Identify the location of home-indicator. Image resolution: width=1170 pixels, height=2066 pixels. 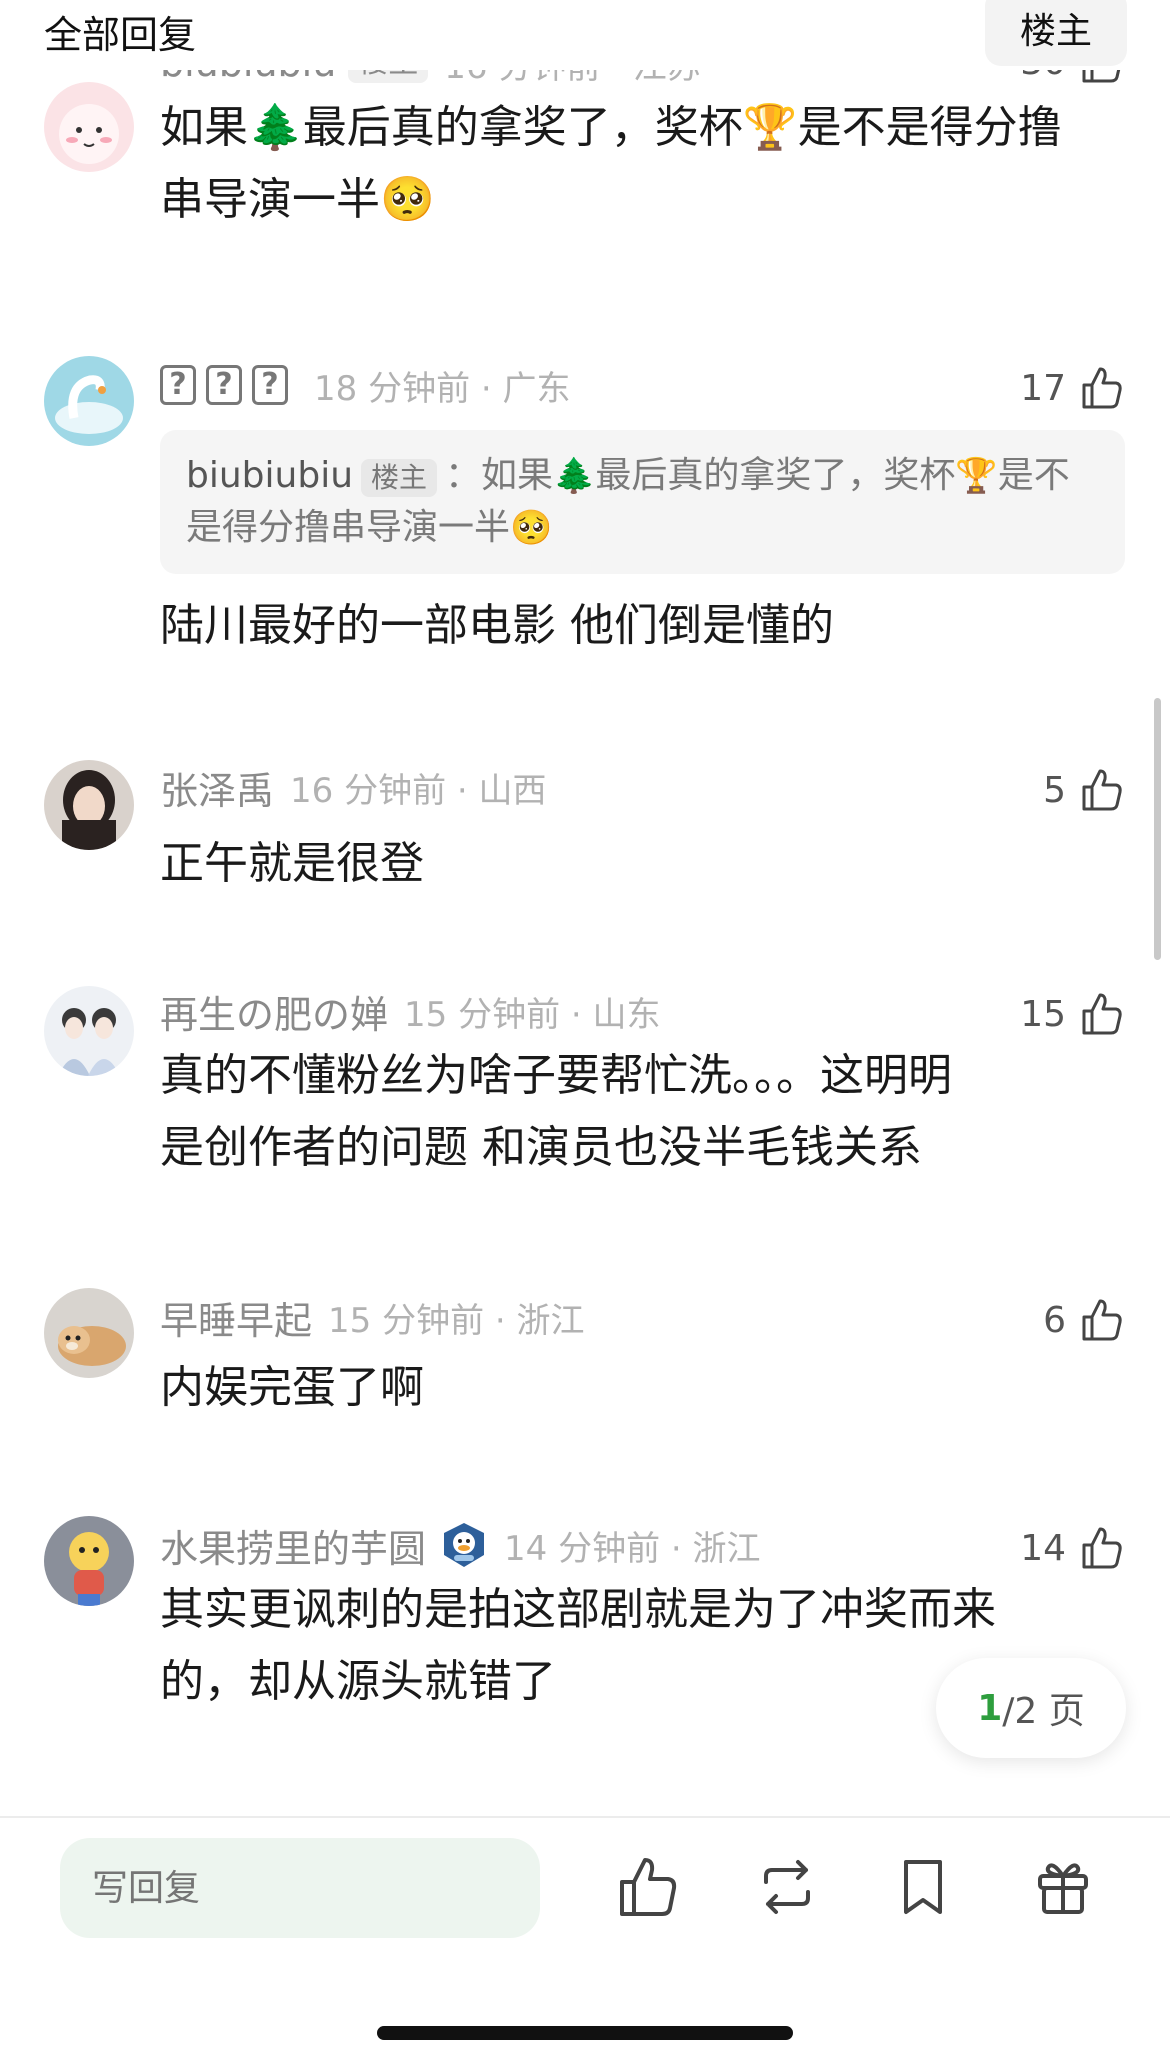
(585, 2033).